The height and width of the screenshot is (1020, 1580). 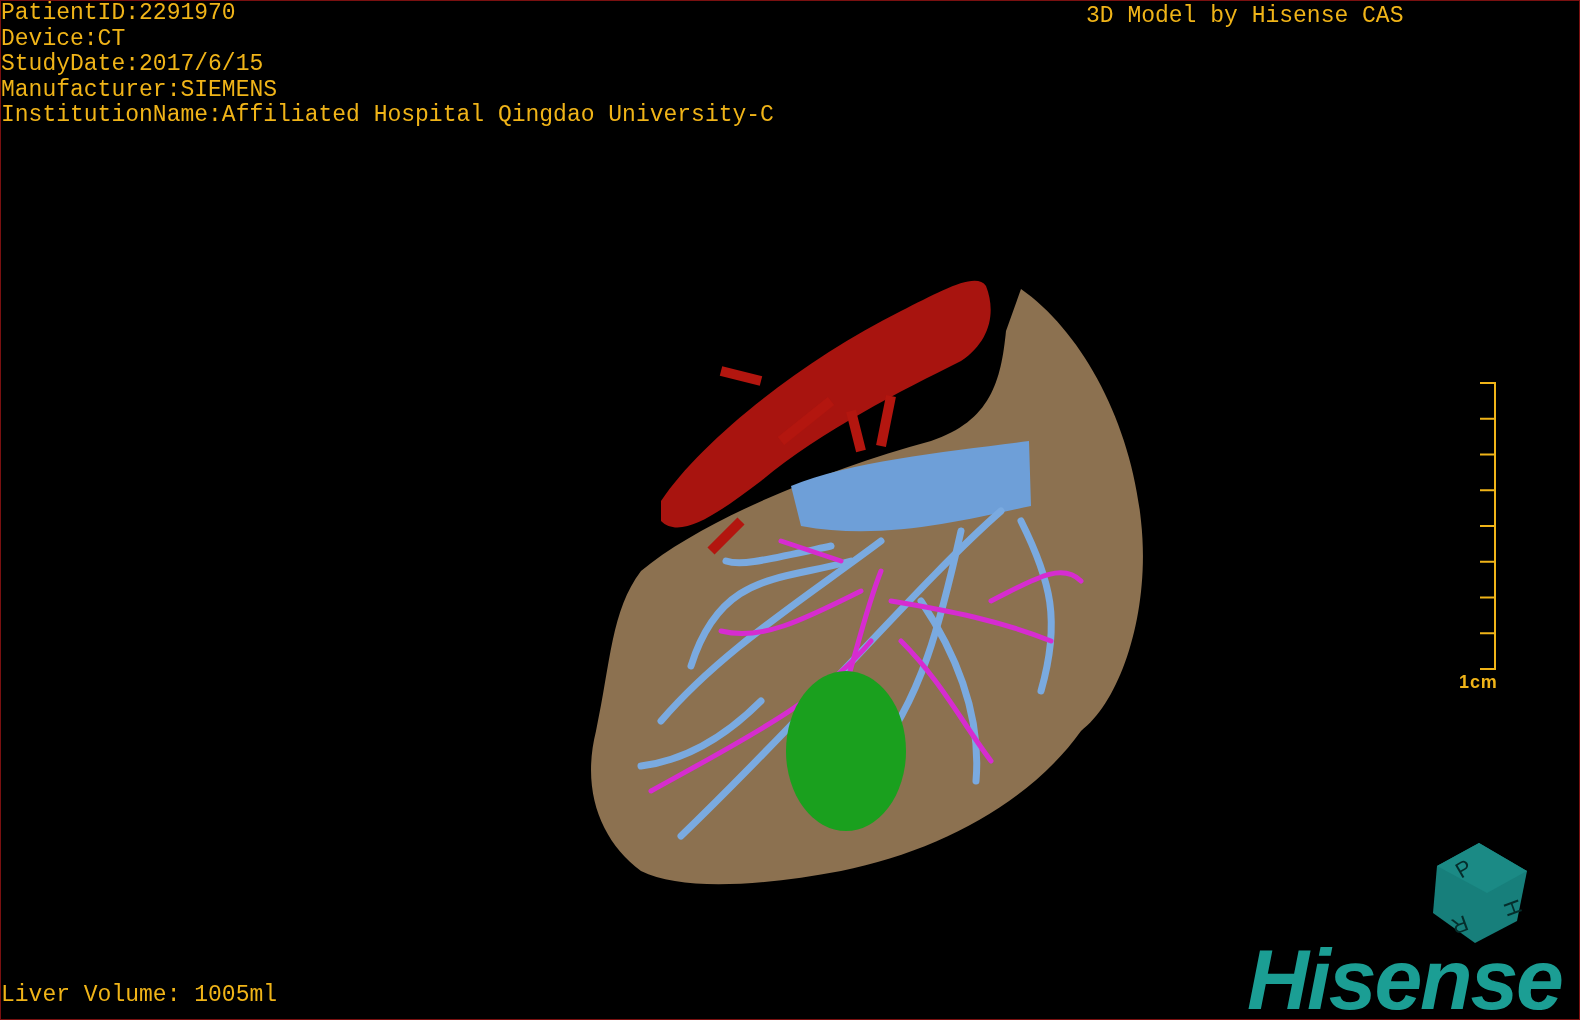 What do you see at coordinates (133, 65) in the screenshot?
I see `patient-info-text: StudyDate:2017/6/15` at bounding box center [133, 65].